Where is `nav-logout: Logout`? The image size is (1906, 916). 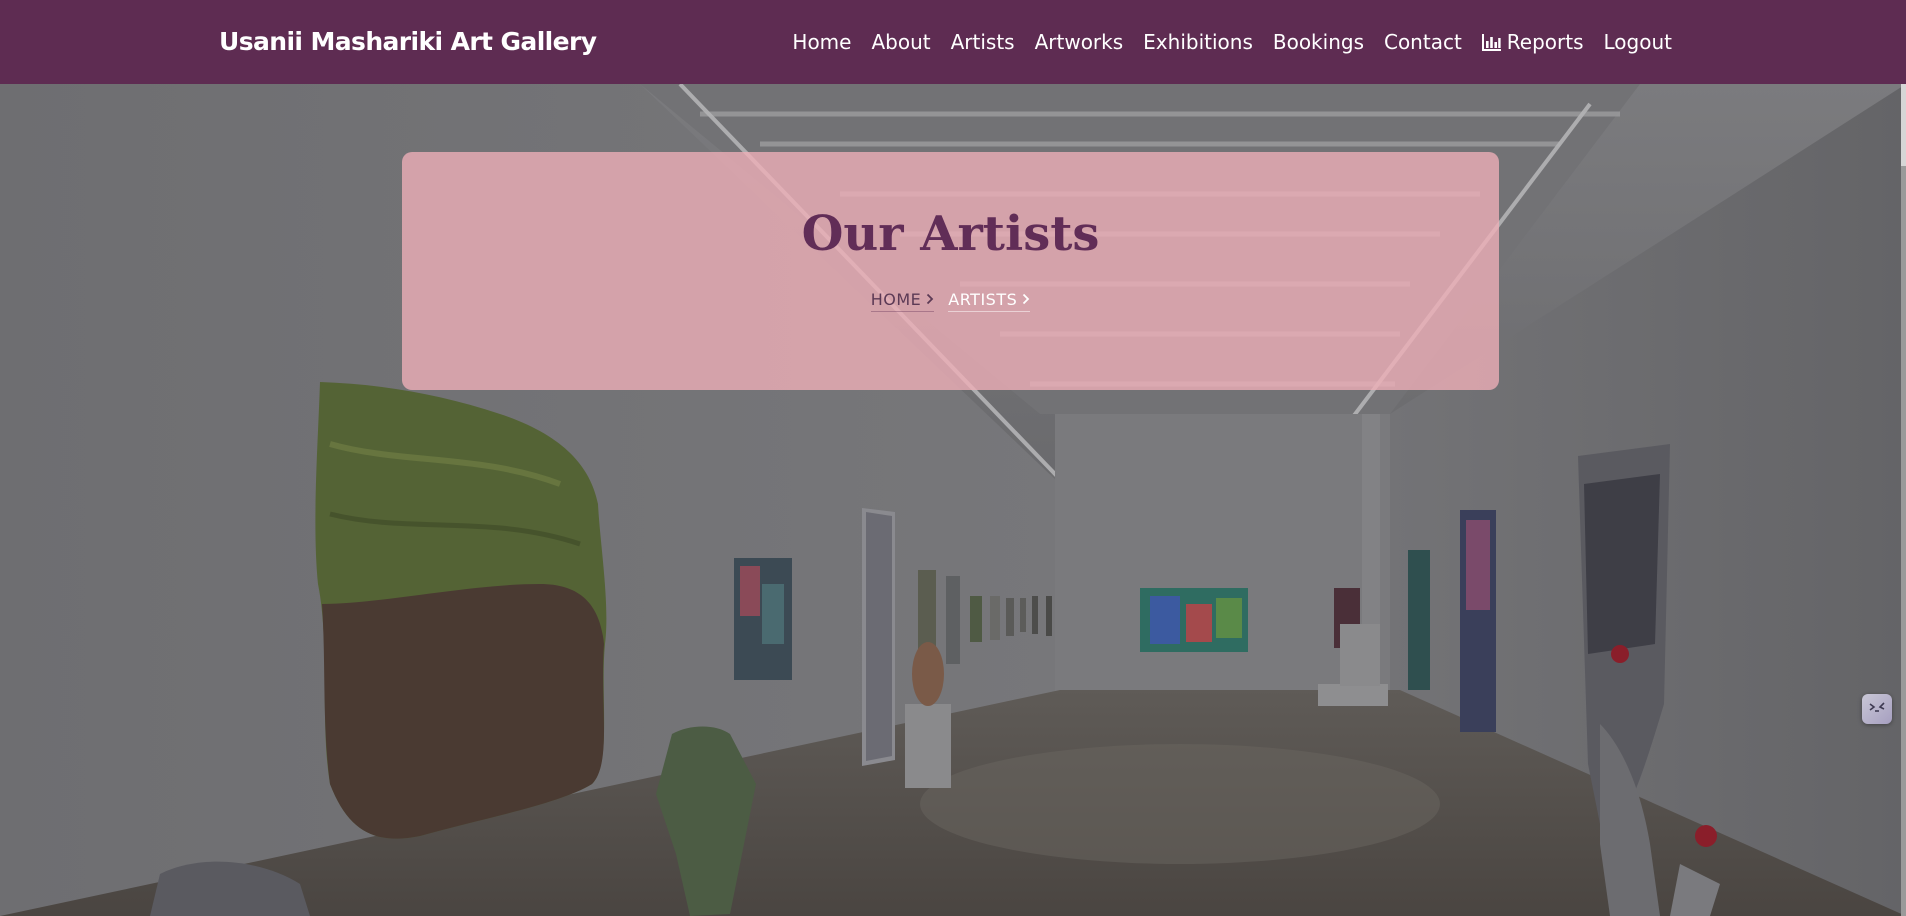
nav-logout: Logout is located at coordinates (1638, 42).